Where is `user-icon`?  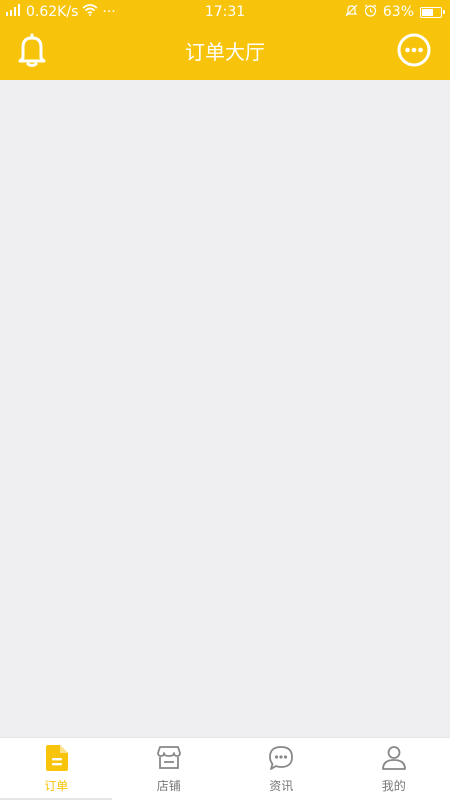
user-icon is located at coordinates (394, 758).